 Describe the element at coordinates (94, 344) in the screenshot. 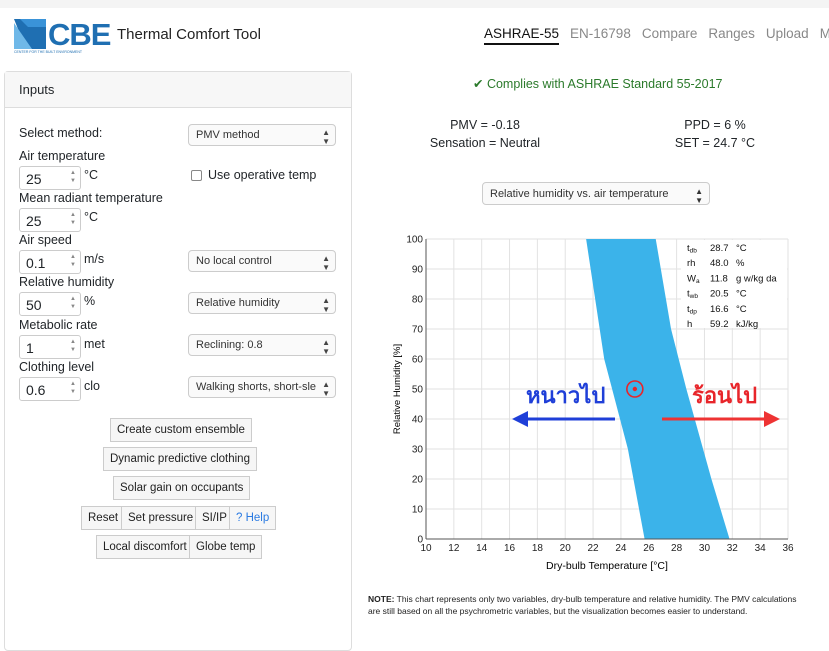

I see `met-unit: met` at that location.